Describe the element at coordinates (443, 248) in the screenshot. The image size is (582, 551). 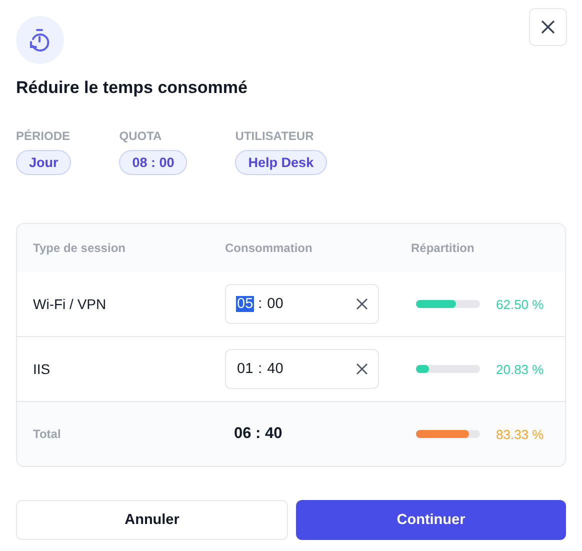
I see `column-header: Répartition` at that location.